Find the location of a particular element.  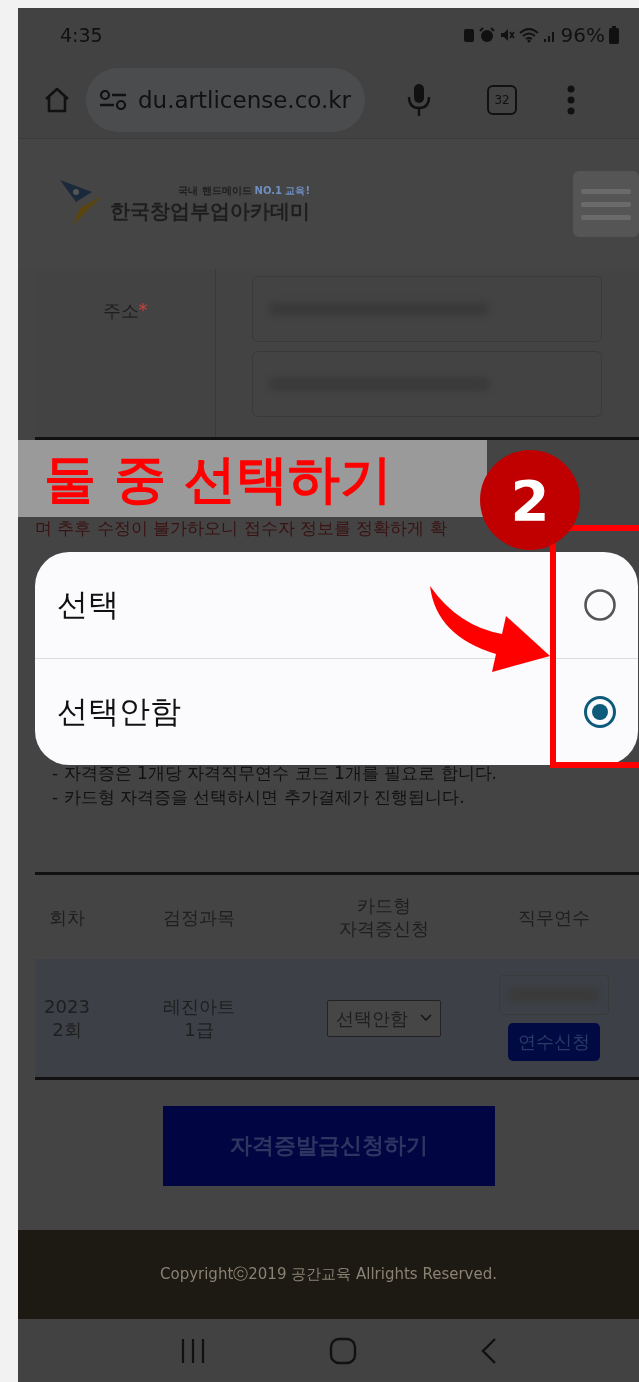

radio-selected-icon is located at coordinates (600, 712).